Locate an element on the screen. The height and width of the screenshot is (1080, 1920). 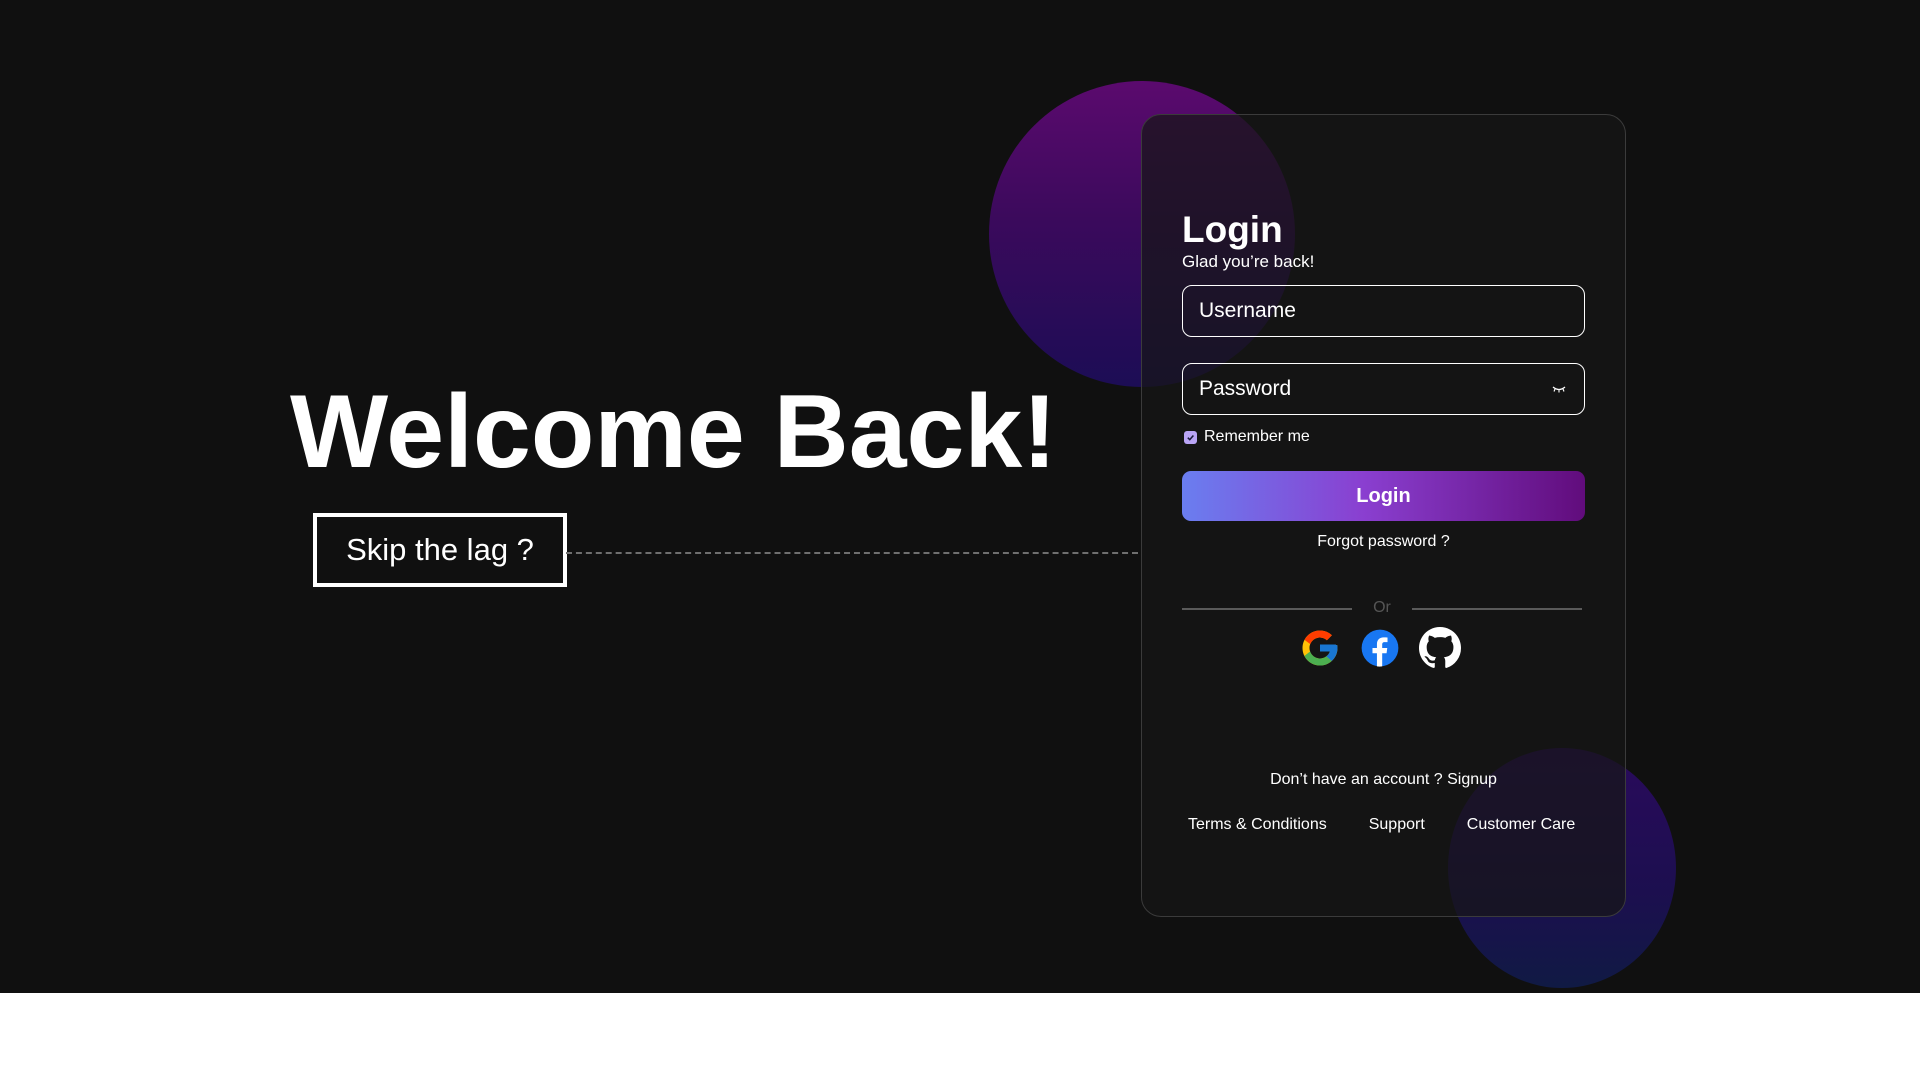
signup-prompt-text: Don’t have an account ? is located at coordinates (1356, 779).